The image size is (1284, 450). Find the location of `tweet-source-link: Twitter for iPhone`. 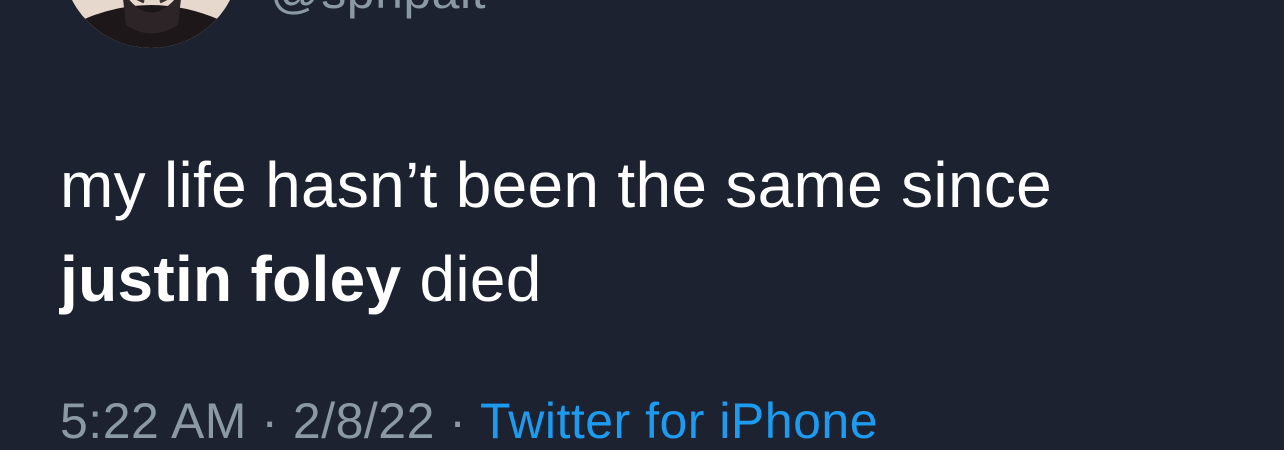

tweet-source-link: Twitter for iPhone is located at coordinates (679, 421).